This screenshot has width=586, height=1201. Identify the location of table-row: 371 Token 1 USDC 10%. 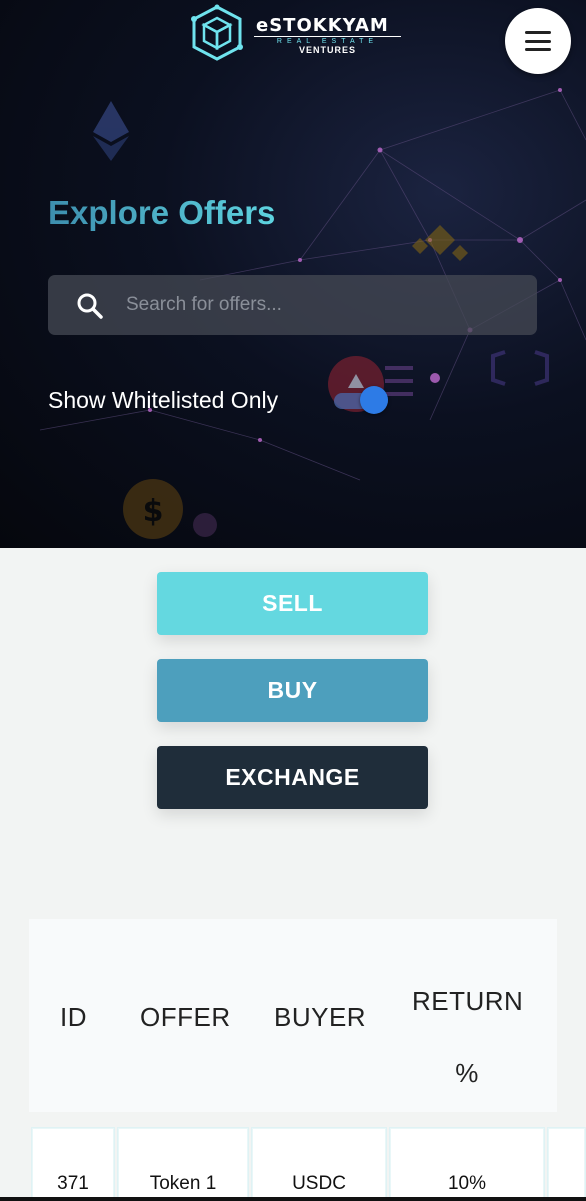
(307, 1164).